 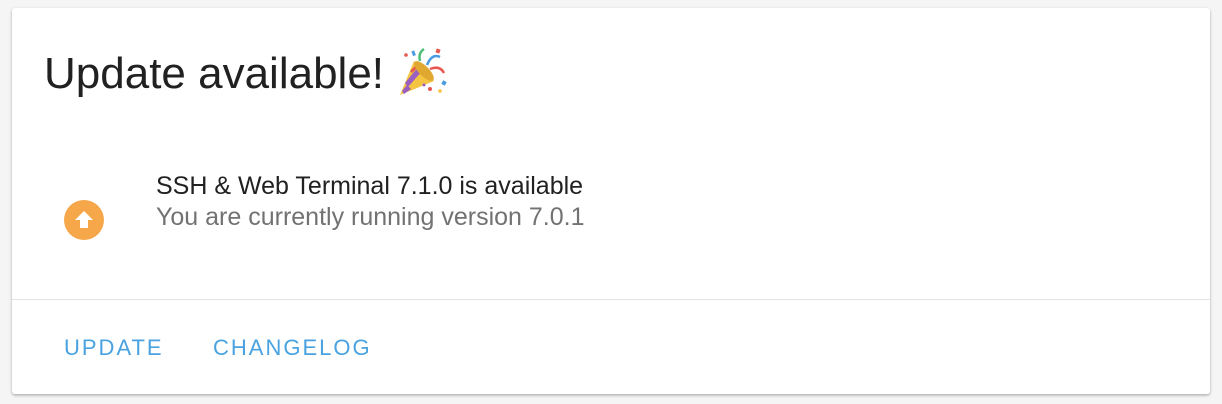 I want to click on current-version-text: You are currently running version 7.0.1, so click(x=370, y=217).